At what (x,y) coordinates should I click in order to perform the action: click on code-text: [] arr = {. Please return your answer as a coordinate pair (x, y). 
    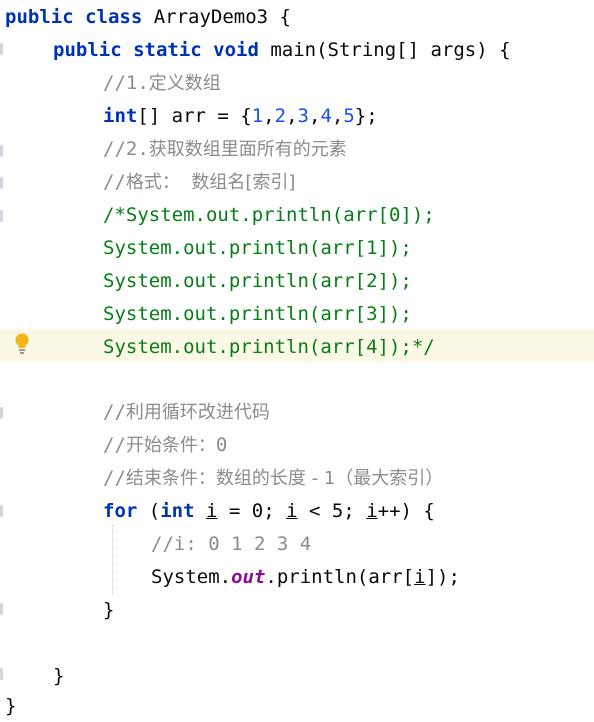
    Looking at the image, I should click on (194, 116).